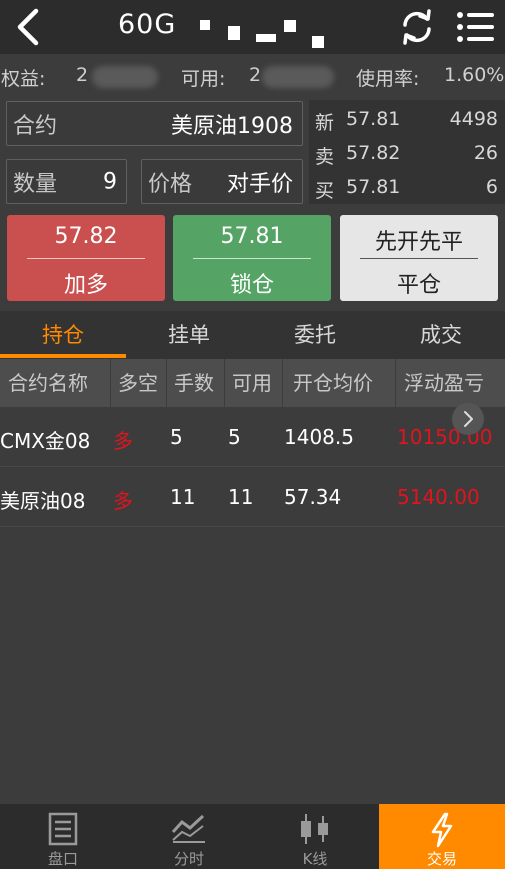 The height and width of the screenshot is (869, 505). Describe the element at coordinates (43, 501) in the screenshot. I see `cell-contract: 美原油08` at that location.